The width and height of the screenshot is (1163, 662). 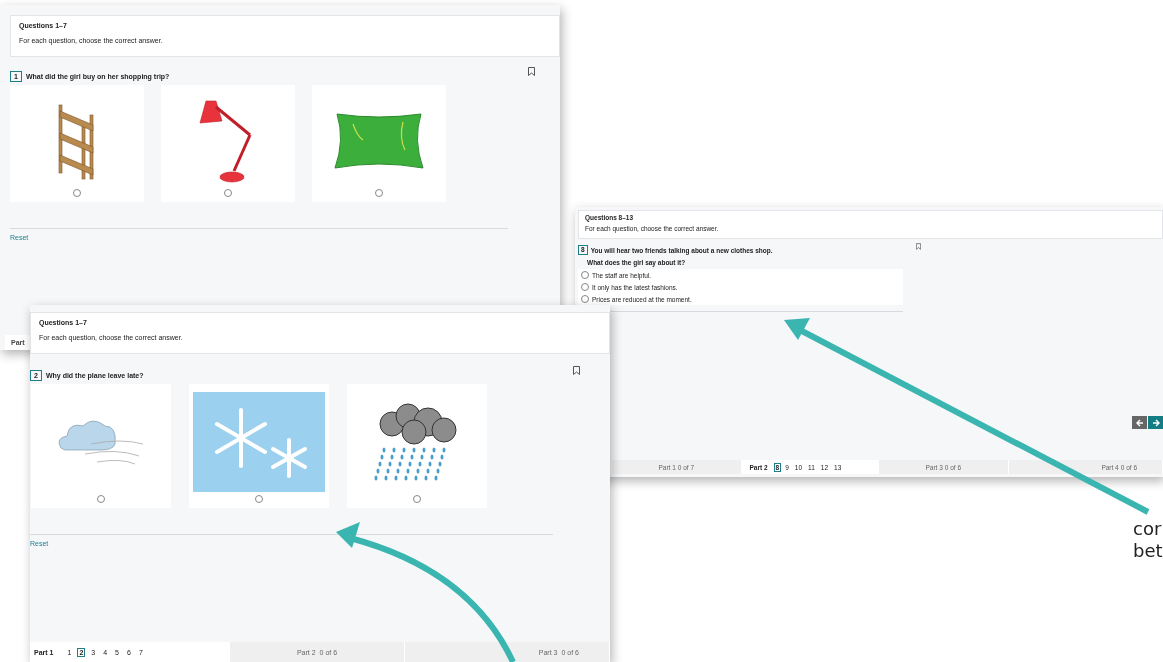 I want to click on arrow-left-icon, so click(x=1139, y=422).